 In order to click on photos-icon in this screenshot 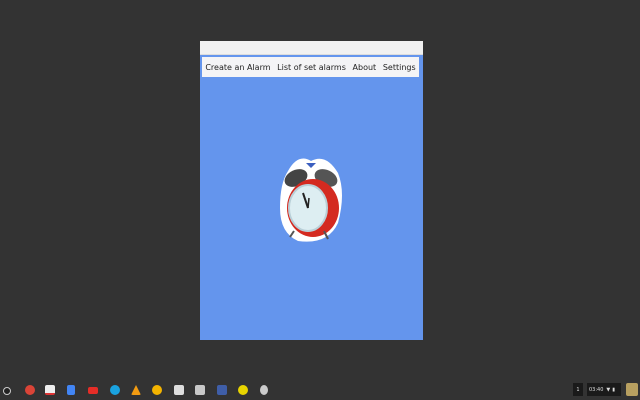, I will do `click(157, 390)`.